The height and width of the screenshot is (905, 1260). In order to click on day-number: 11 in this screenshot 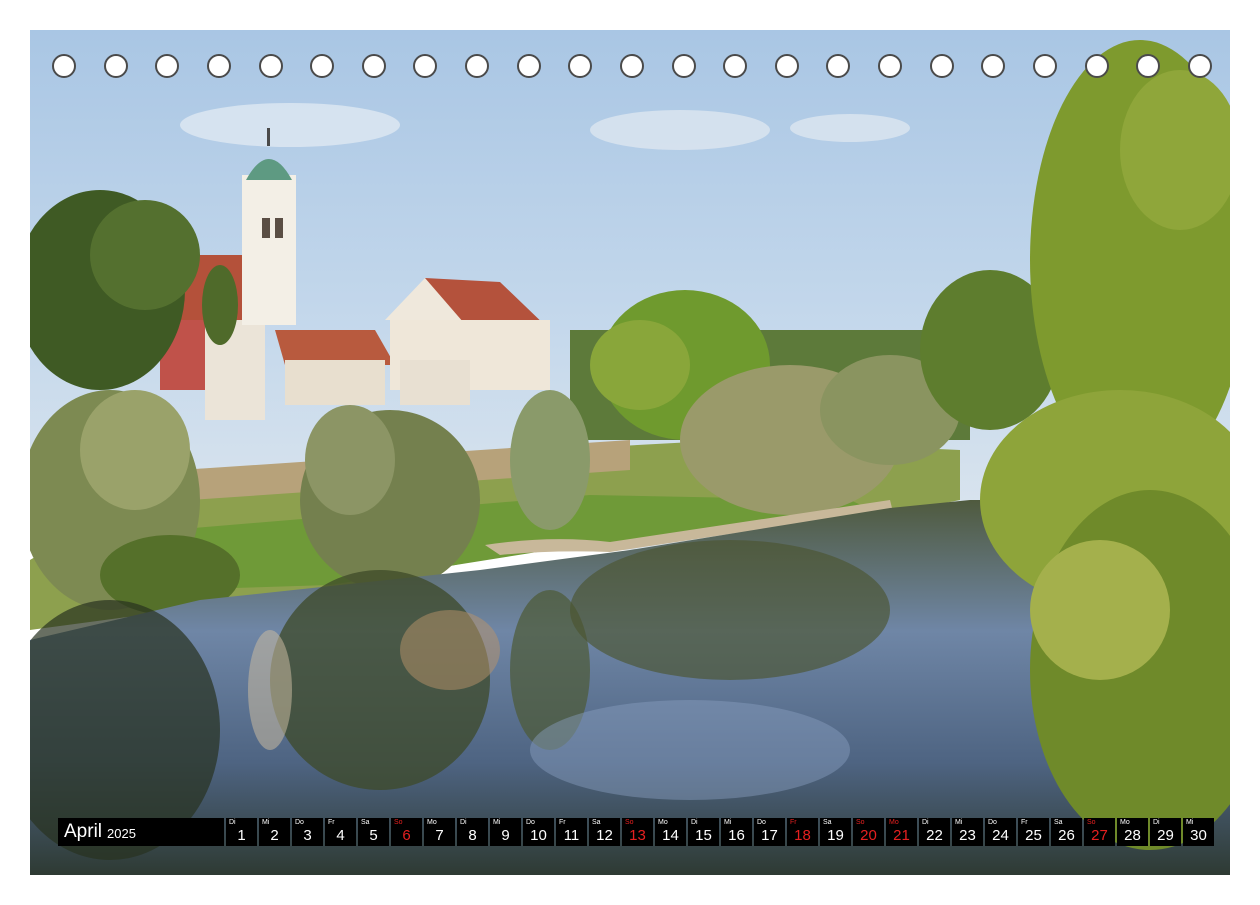, I will do `click(571, 835)`.